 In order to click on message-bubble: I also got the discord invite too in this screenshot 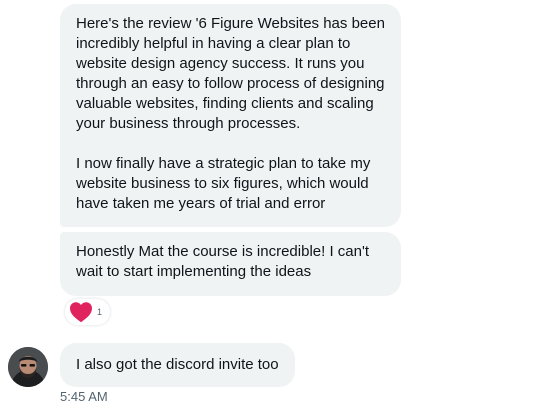, I will do `click(177, 365)`.